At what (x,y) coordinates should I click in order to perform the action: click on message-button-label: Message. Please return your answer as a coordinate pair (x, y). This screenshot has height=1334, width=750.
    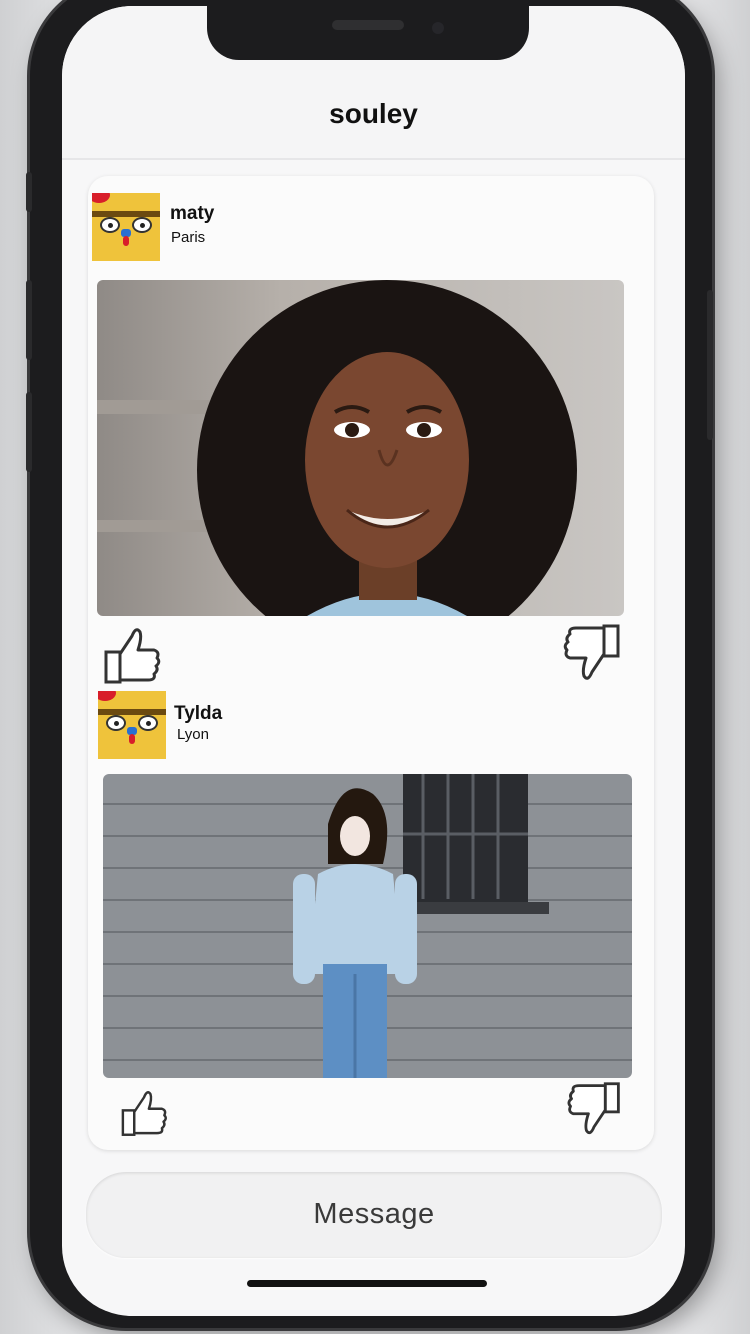
    Looking at the image, I should click on (374, 1214).